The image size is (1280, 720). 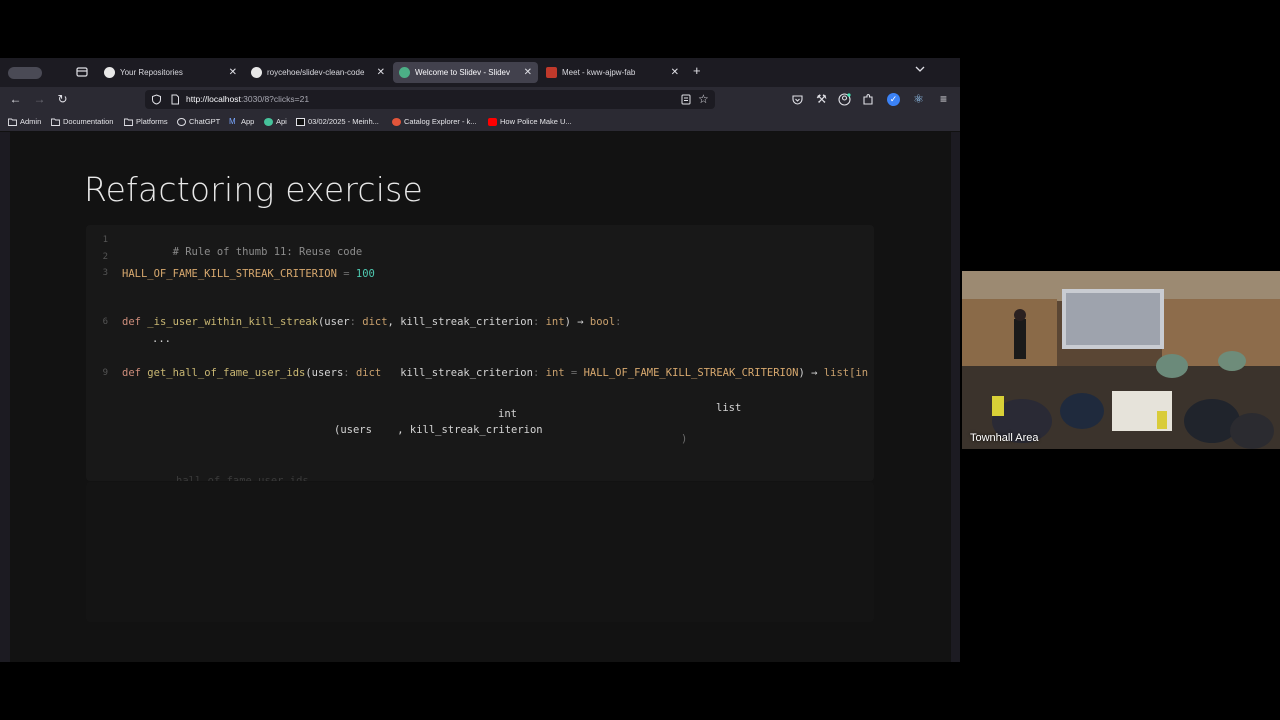 I want to click on line-number: 1, so click(x=105, y=240).